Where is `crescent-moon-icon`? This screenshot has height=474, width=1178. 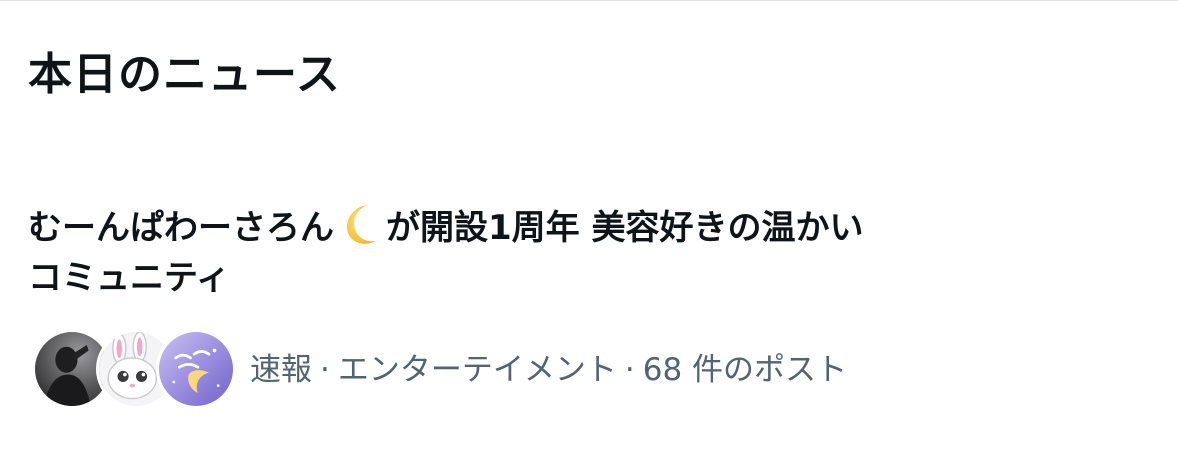
crescent-moon-icon is located at coordinates (360, 225).